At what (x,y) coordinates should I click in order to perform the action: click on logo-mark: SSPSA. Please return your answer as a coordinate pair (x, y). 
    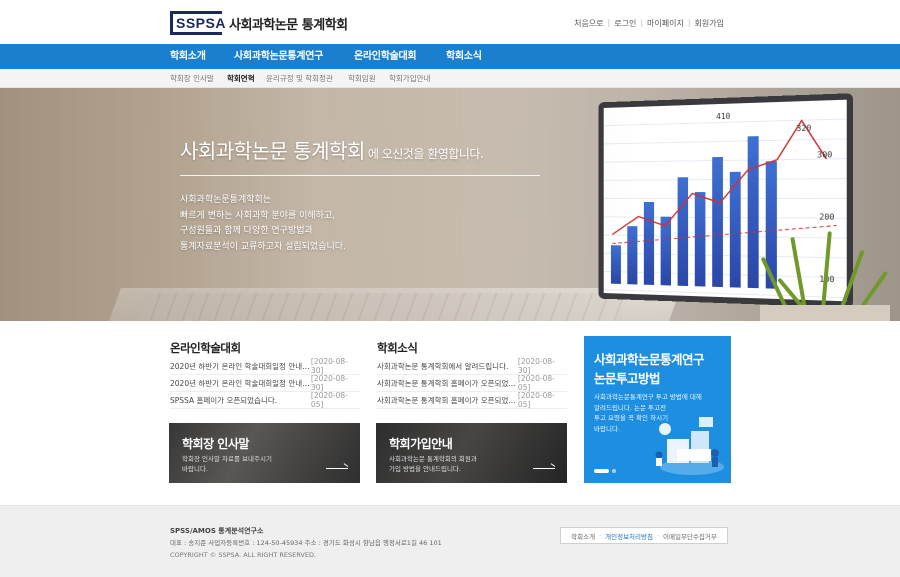
    Looking at the image, I should click on (197, 23).